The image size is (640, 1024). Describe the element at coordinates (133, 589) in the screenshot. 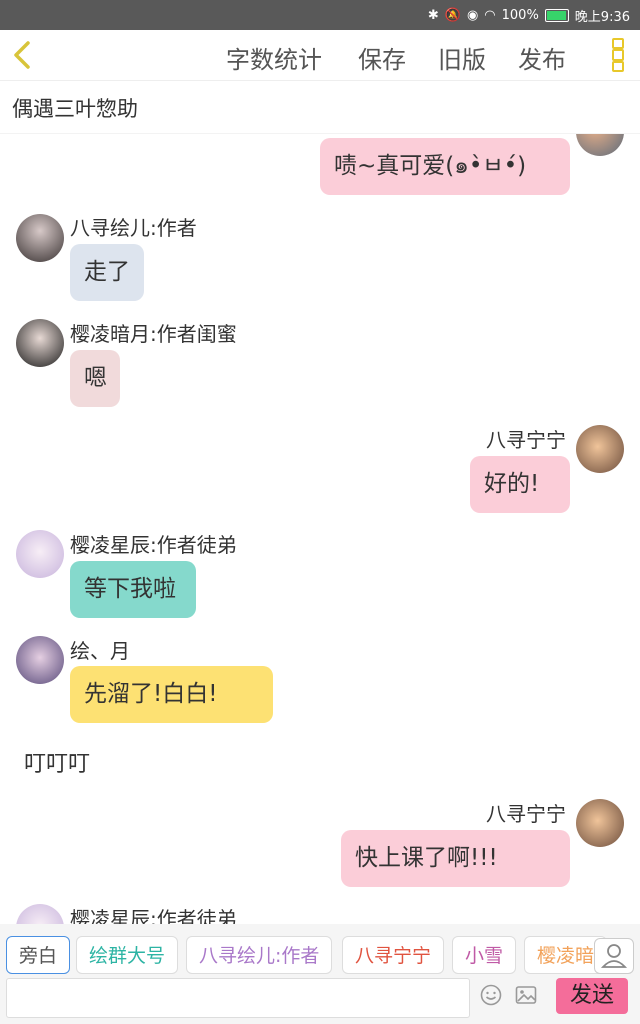

I see `message-bubble: 等下我啦` at that location.